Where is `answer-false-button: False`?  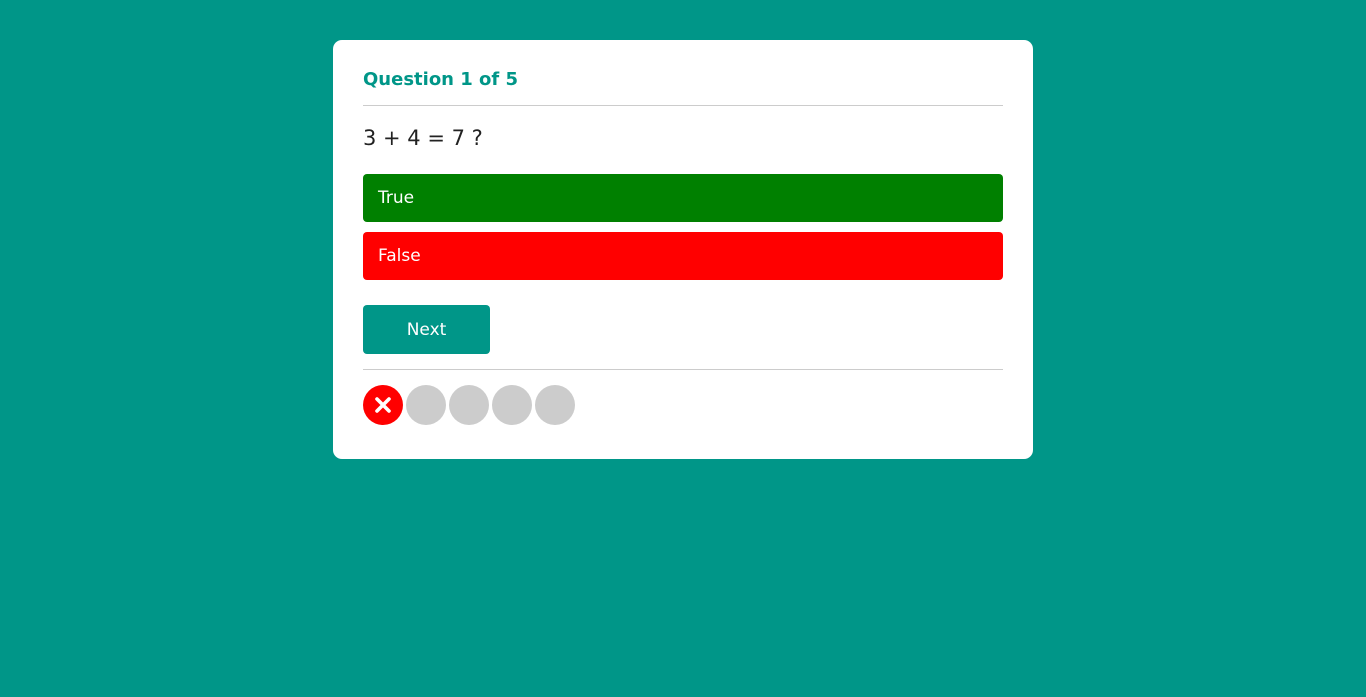
answer-false-button: False is located at coordinates (683, 256).